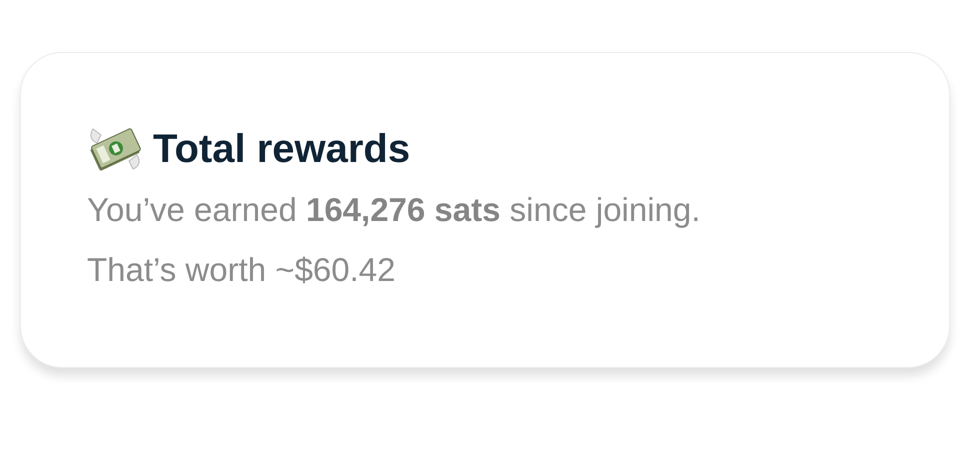 The width and height of the screenshot is (979, 452). What do you see at coordinates (394, 210) in the screenshot?
I see `rewards-text: You’ve earned 164,276 sats since joining.` at bounding box center [394, 210].